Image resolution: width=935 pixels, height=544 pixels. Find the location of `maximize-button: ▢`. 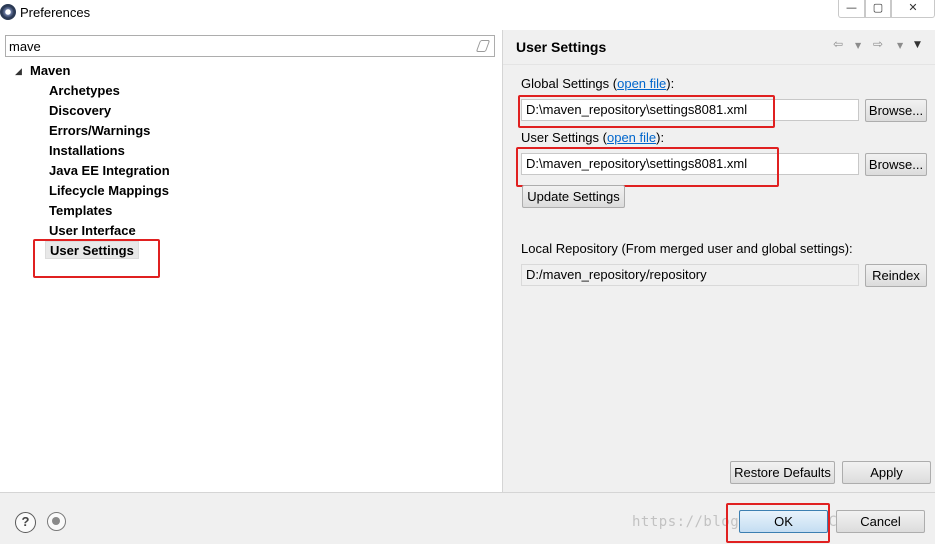

maximize-button: ▢ is located at coordinates (878, 9).